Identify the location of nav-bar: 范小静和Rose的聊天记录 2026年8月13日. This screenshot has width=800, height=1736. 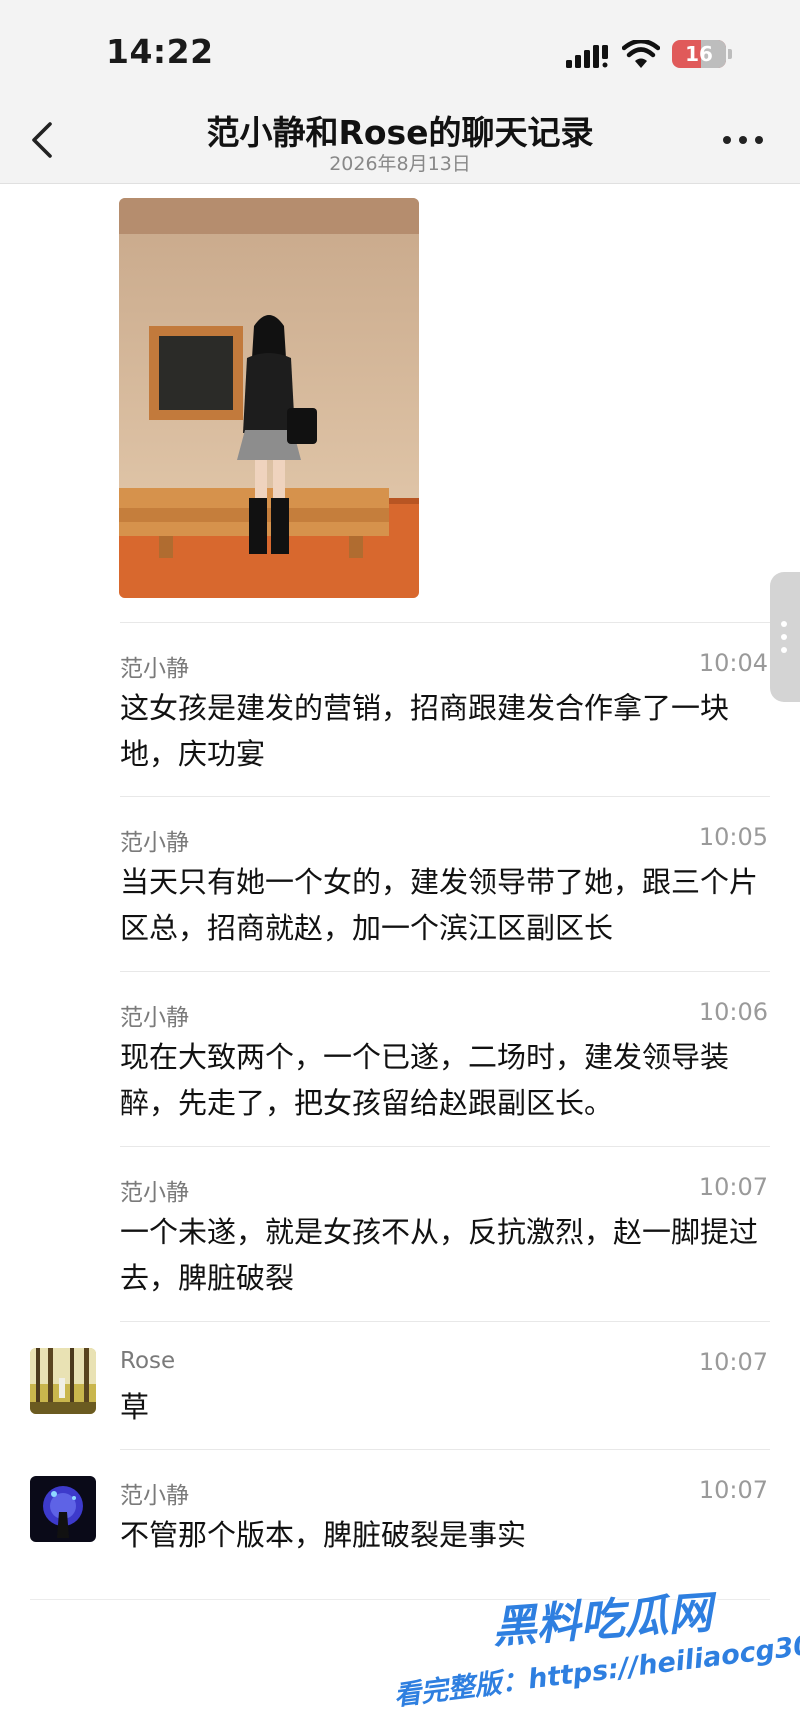
(400, 142).